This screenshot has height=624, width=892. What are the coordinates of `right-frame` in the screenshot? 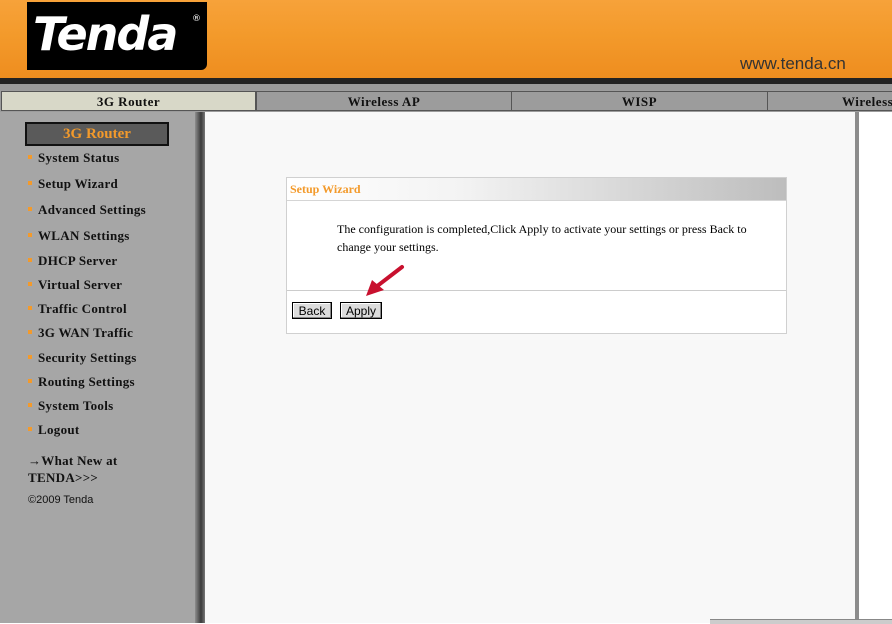 It's located at (875, 367).